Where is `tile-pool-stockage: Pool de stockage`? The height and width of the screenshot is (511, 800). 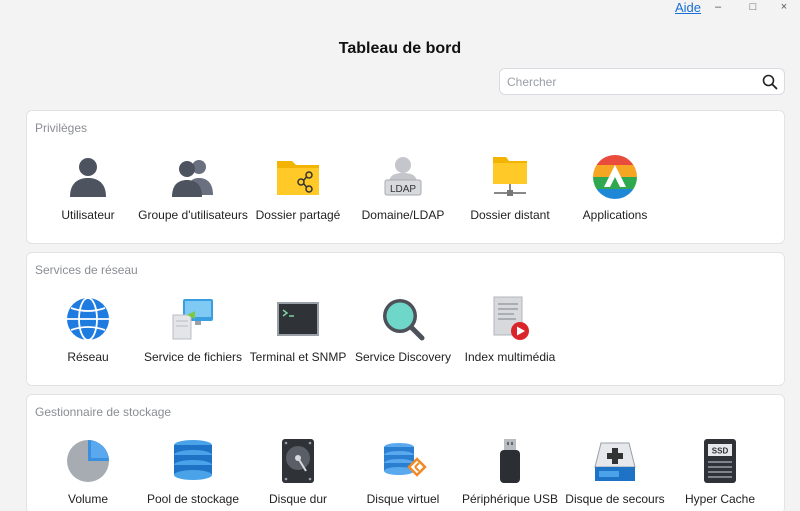
tile-pool-stockage: Pool de stockage is located at coordinates (193, 472).